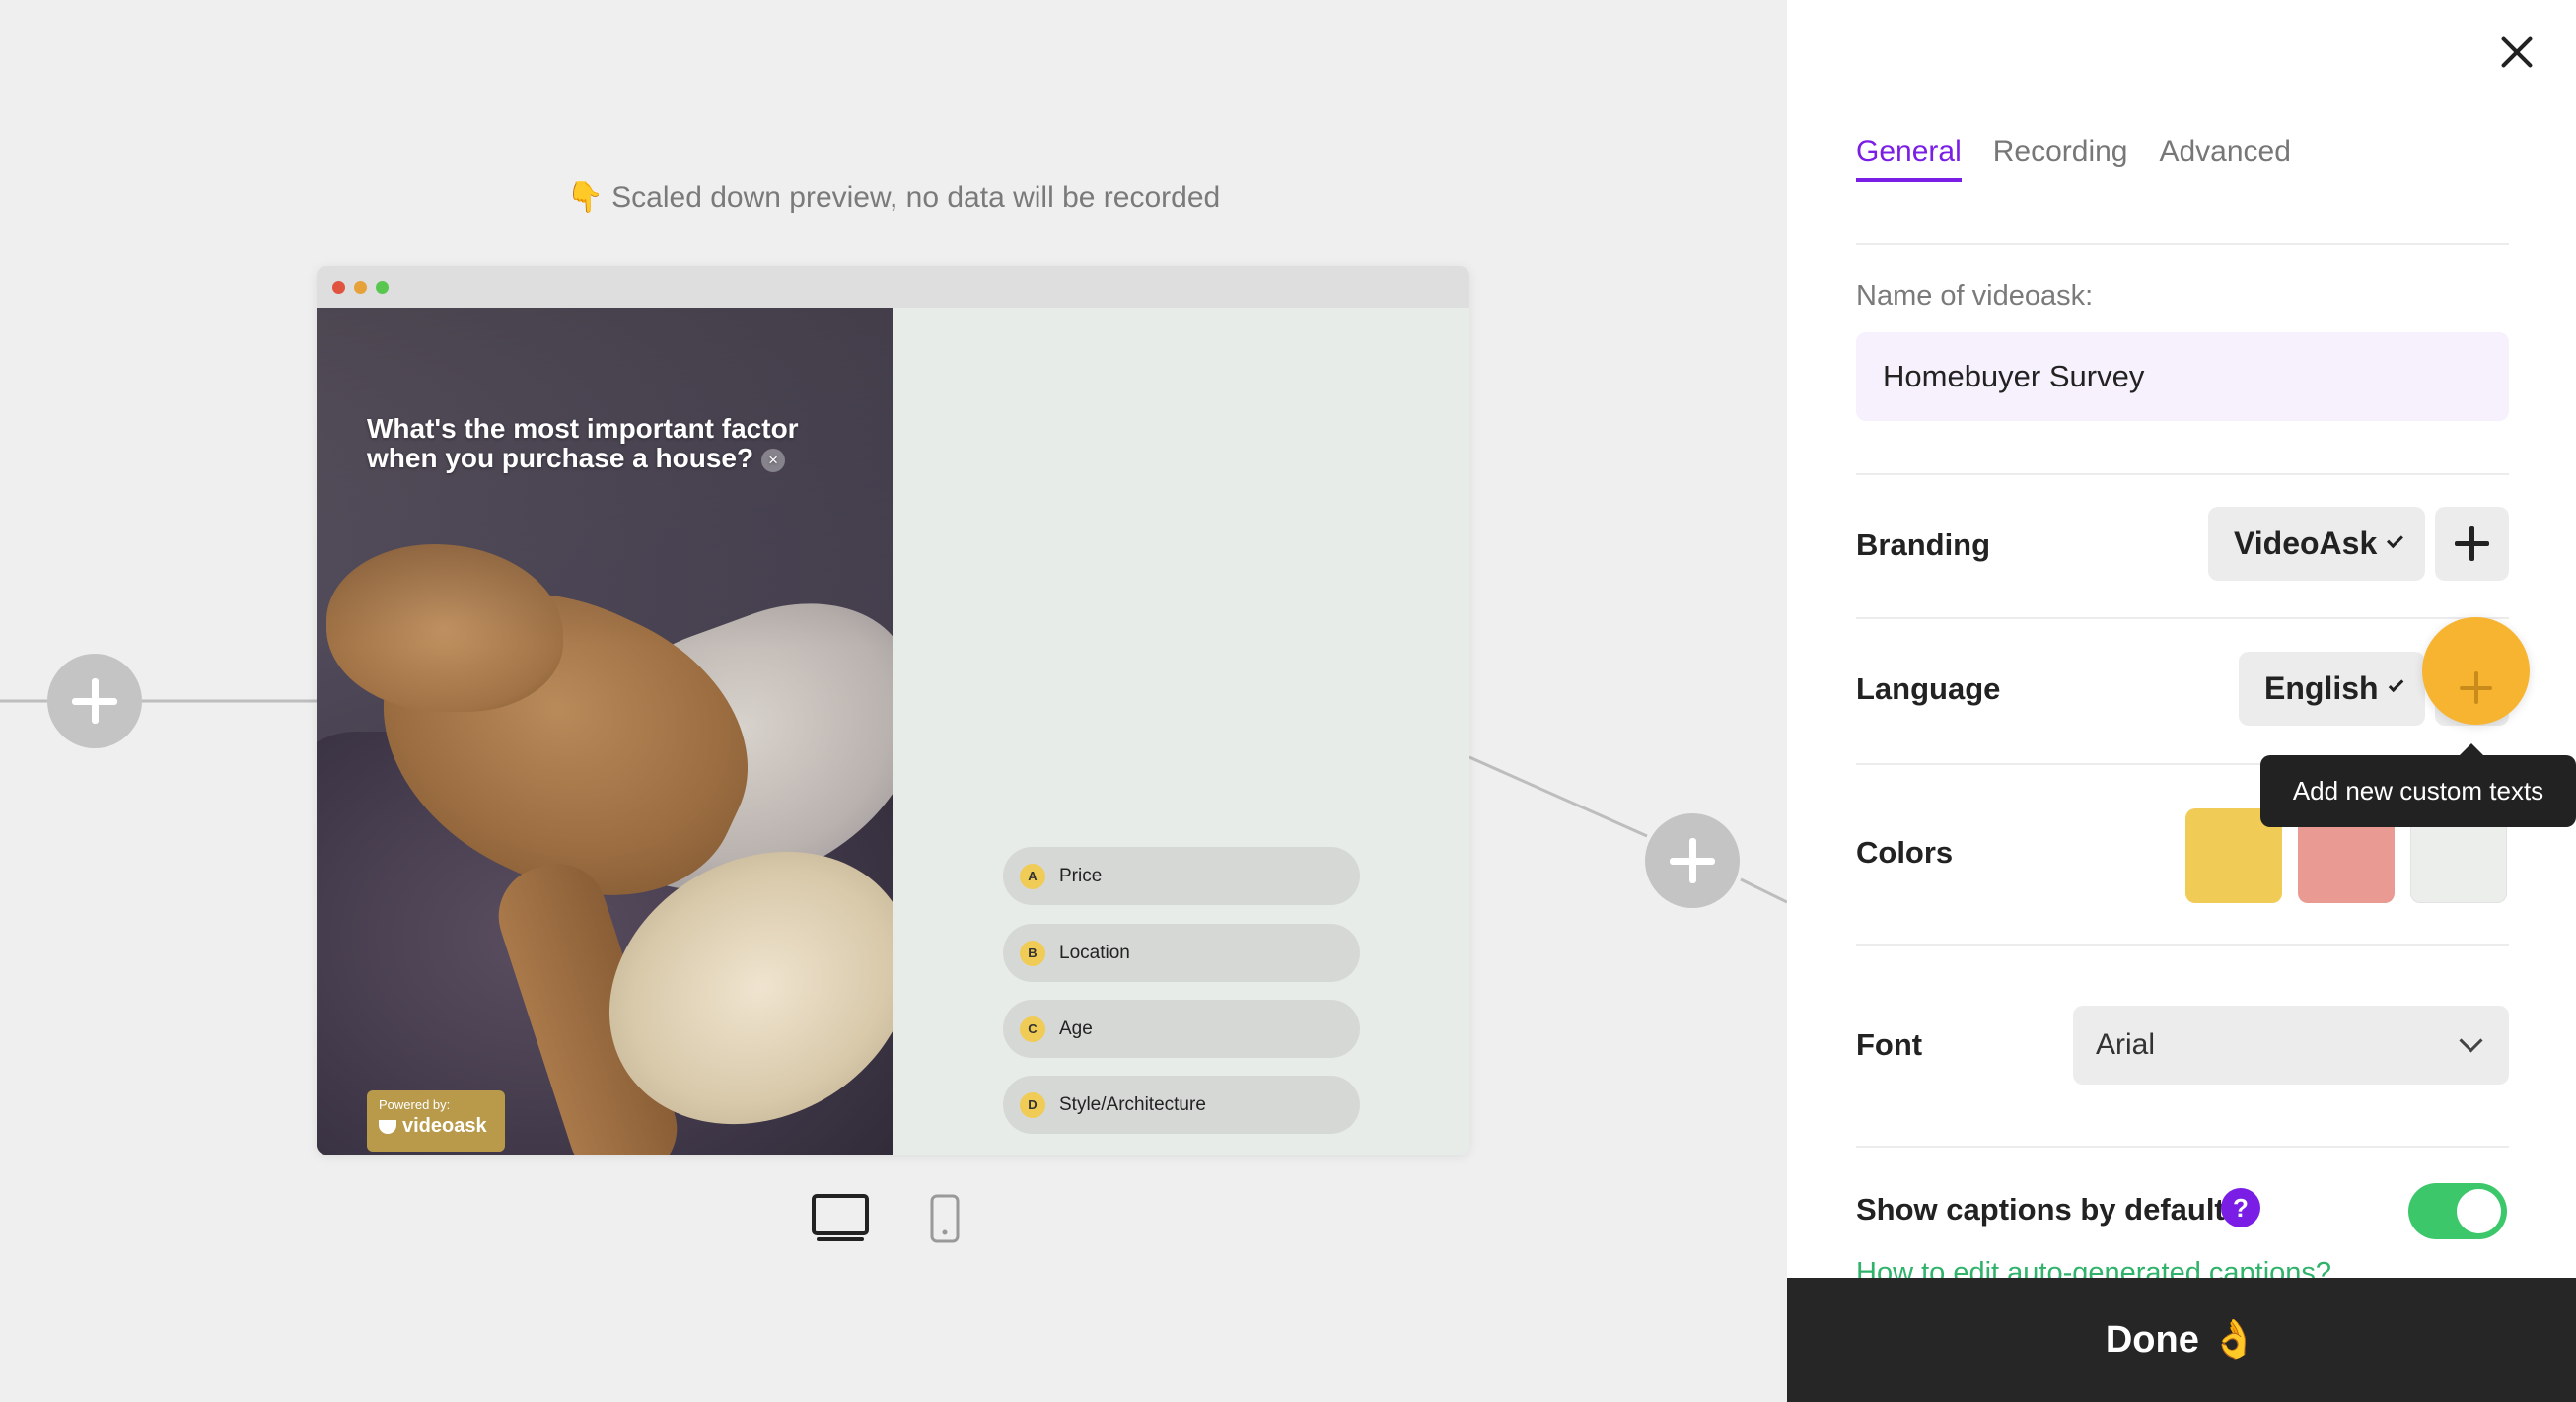 The width and height of the screenshot is (2576, 1402). What do you see at coordinates (2040, 1209) in the screenshot?
I see `captions-label: Show captions by default` at bounding box center [2040, 1209].